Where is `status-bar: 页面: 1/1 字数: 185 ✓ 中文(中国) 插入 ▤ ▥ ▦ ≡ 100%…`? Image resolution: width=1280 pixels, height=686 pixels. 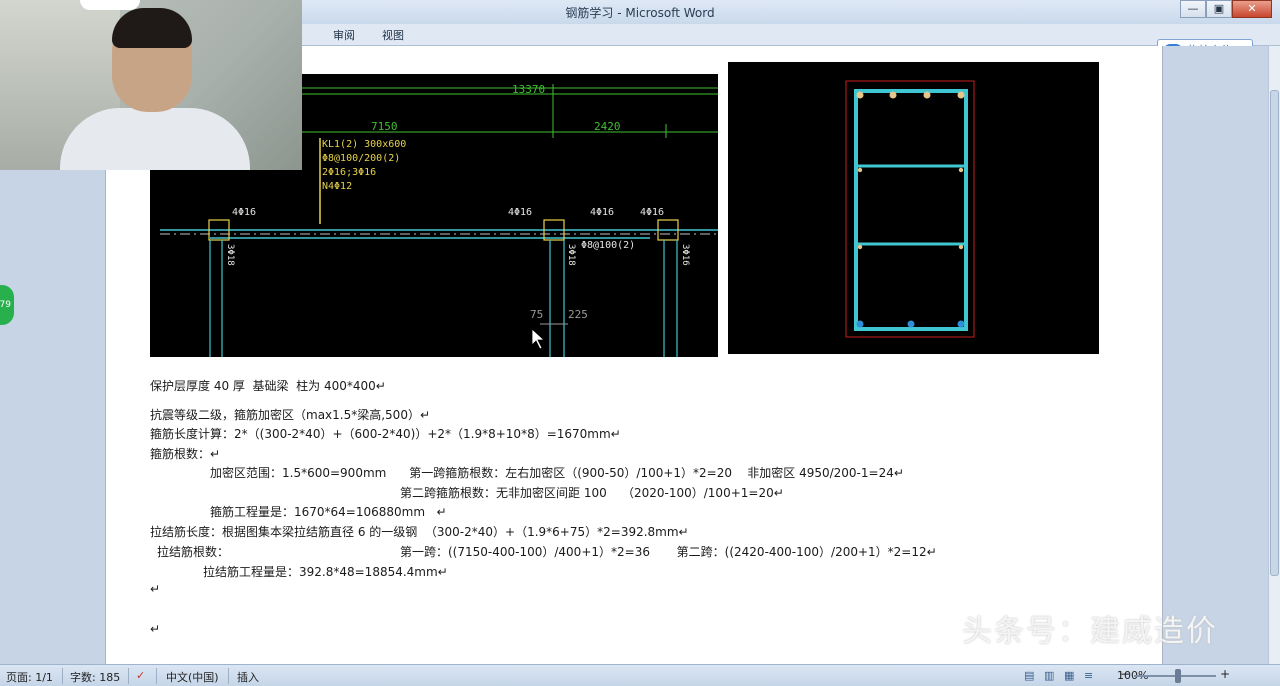 status-bar: 页面: 1/1 字数: 185 ✓ 中文(中国) 插入 ▤ ▥ ▦ ≡ 100%… is located at coordinates (640, 675).